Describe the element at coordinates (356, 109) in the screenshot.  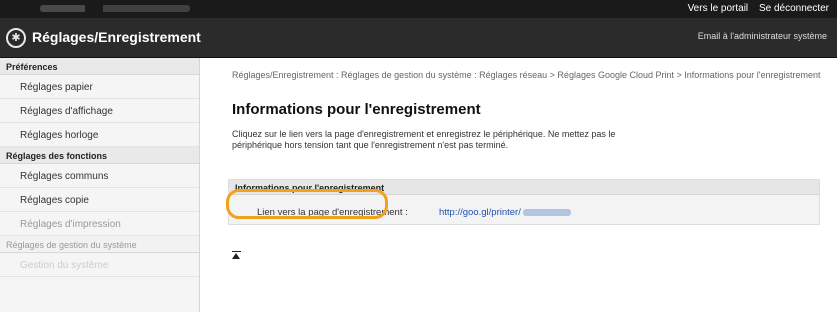
I see `page-title: Informations pour l'enregistrement` at that location.